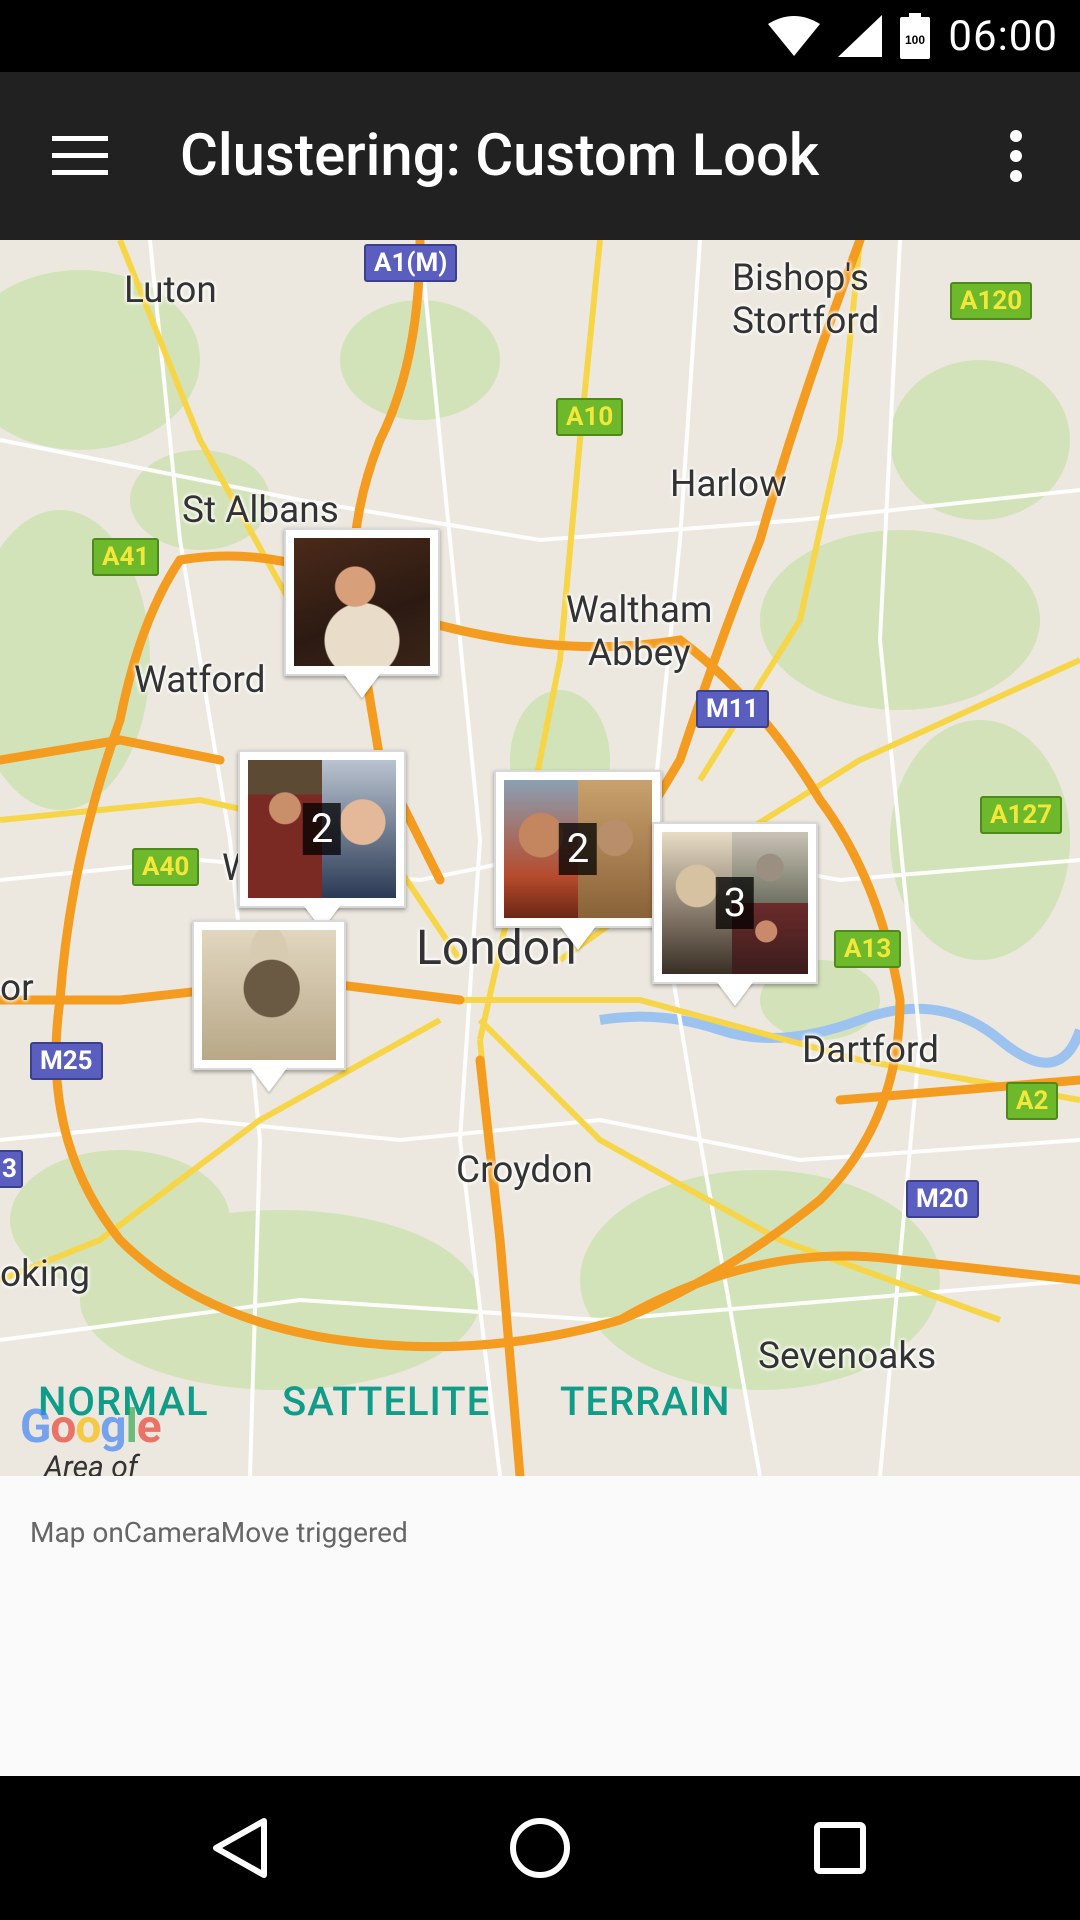  I want to click on wifi-icon, so click(794, 36).